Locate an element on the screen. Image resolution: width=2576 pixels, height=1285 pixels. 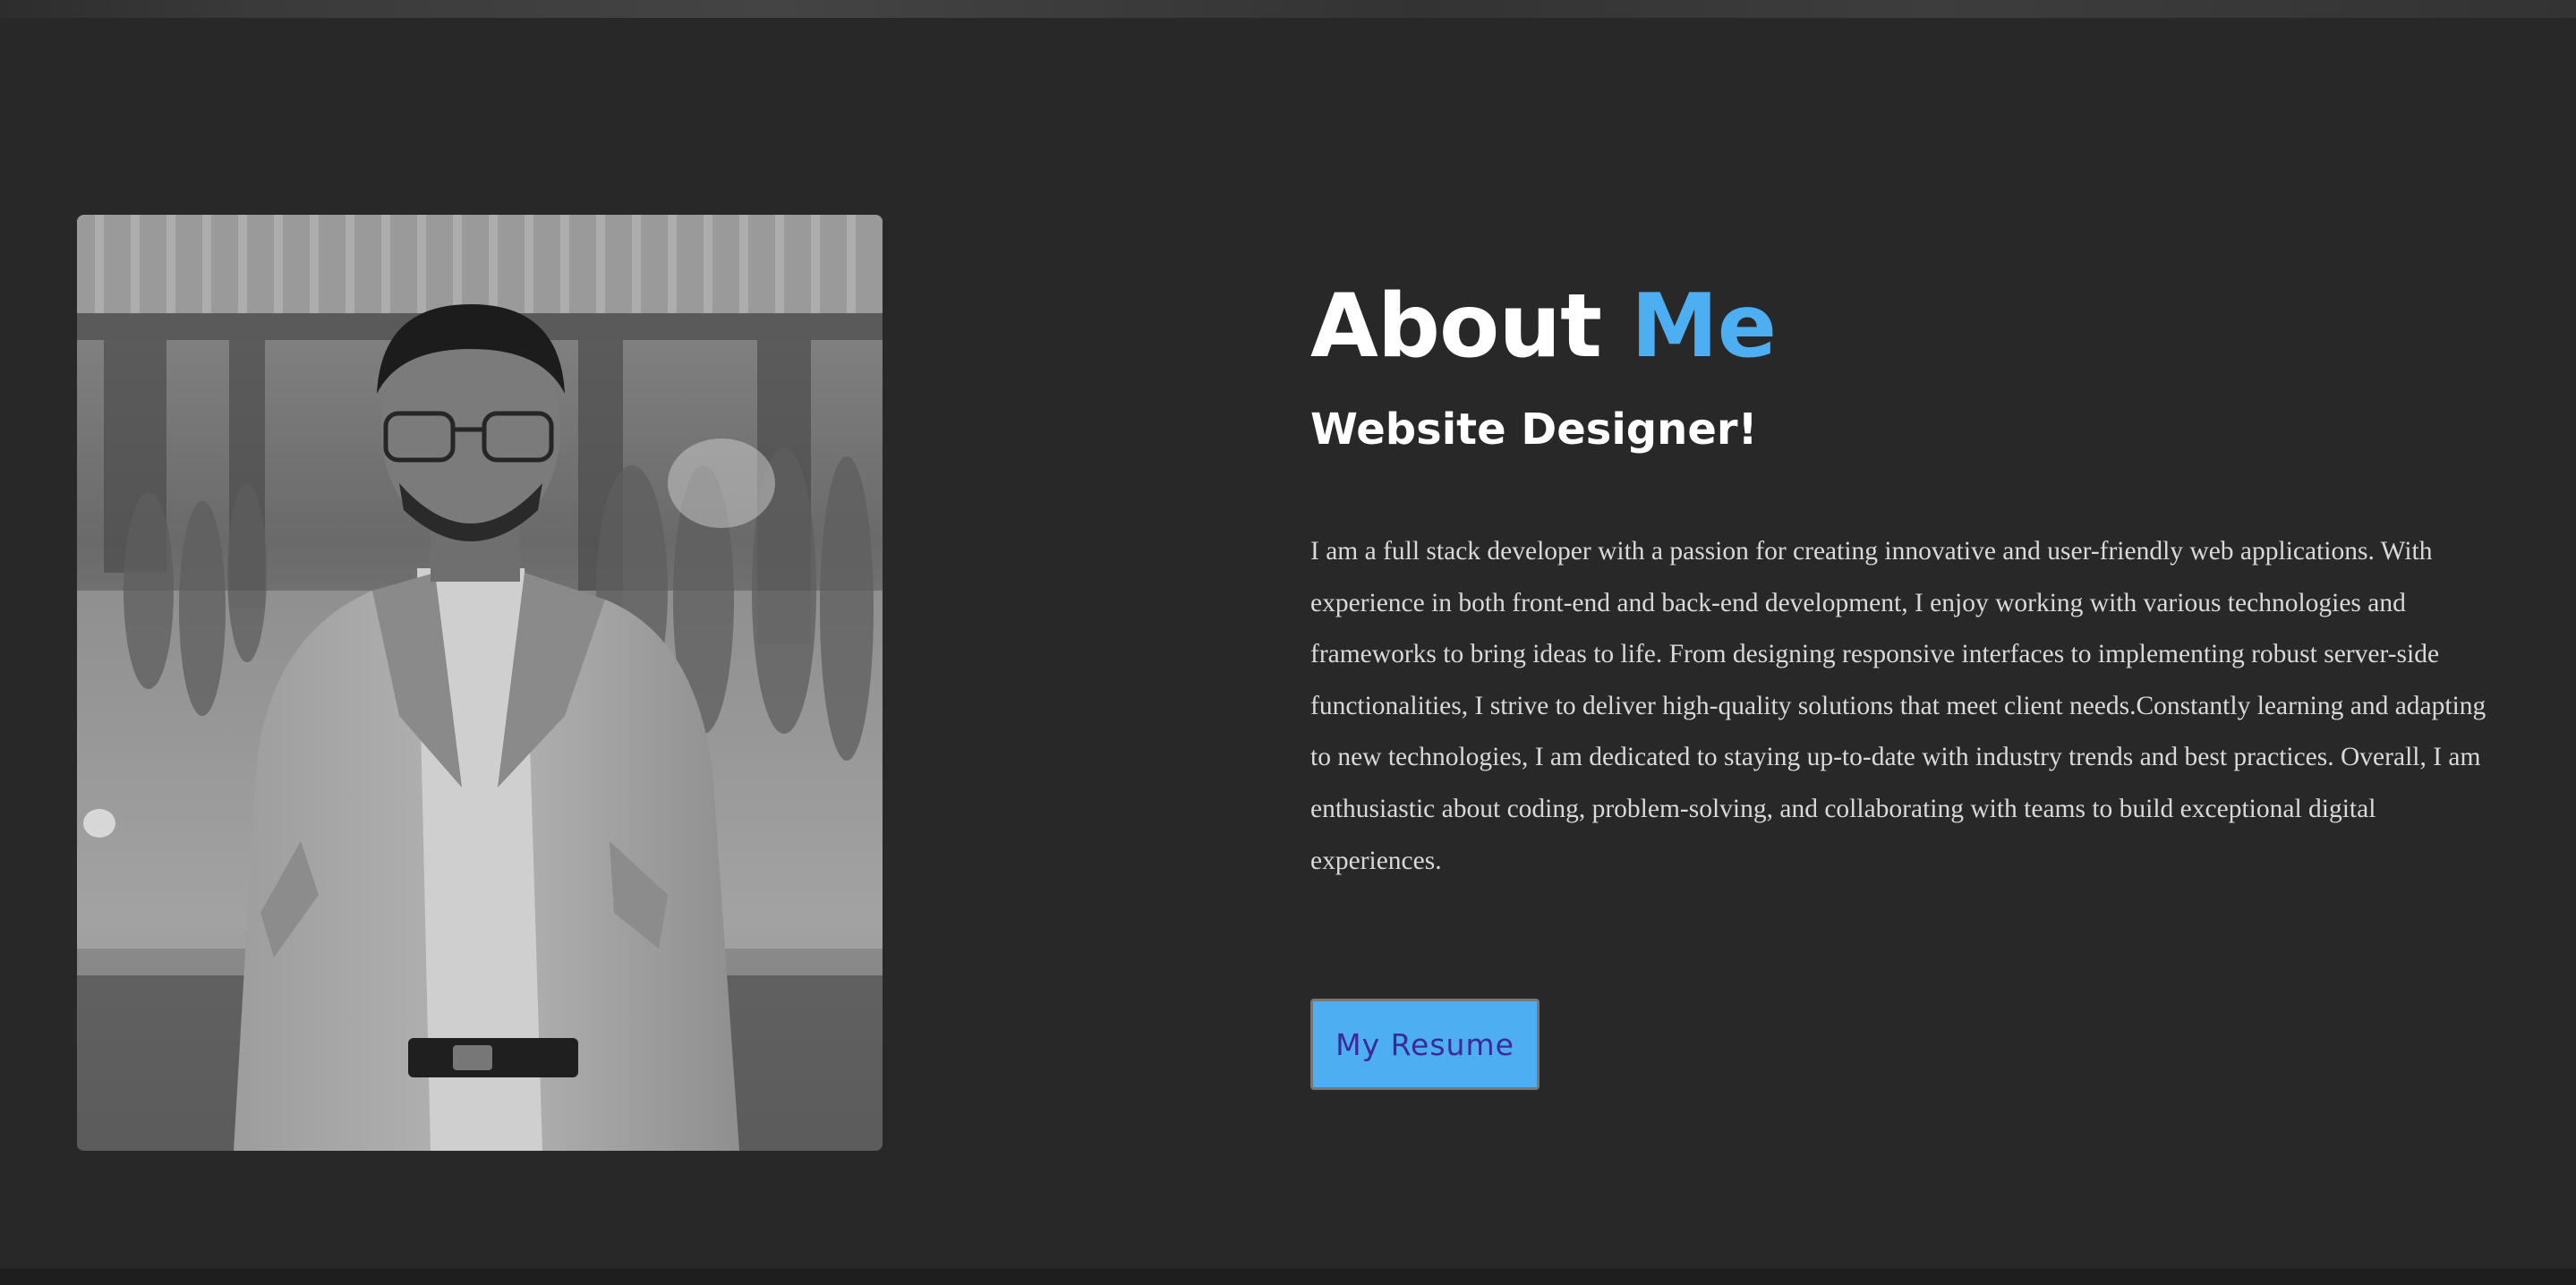
my-resume-button: My Resume is located at coordinates (1425, 1044).